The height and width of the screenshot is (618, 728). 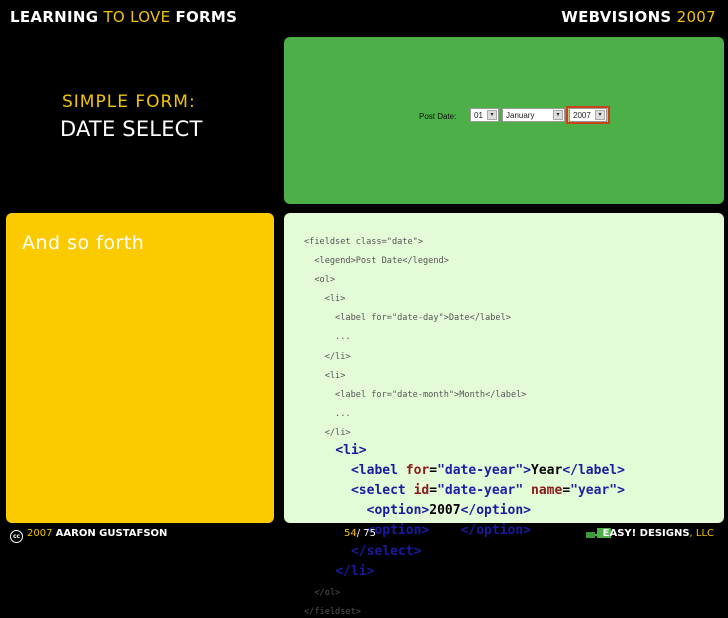 What do you see at coordinates (386, 551) in the screenshot?
I see `code-line-highlight: </select>` at bounding box center [386, 551].